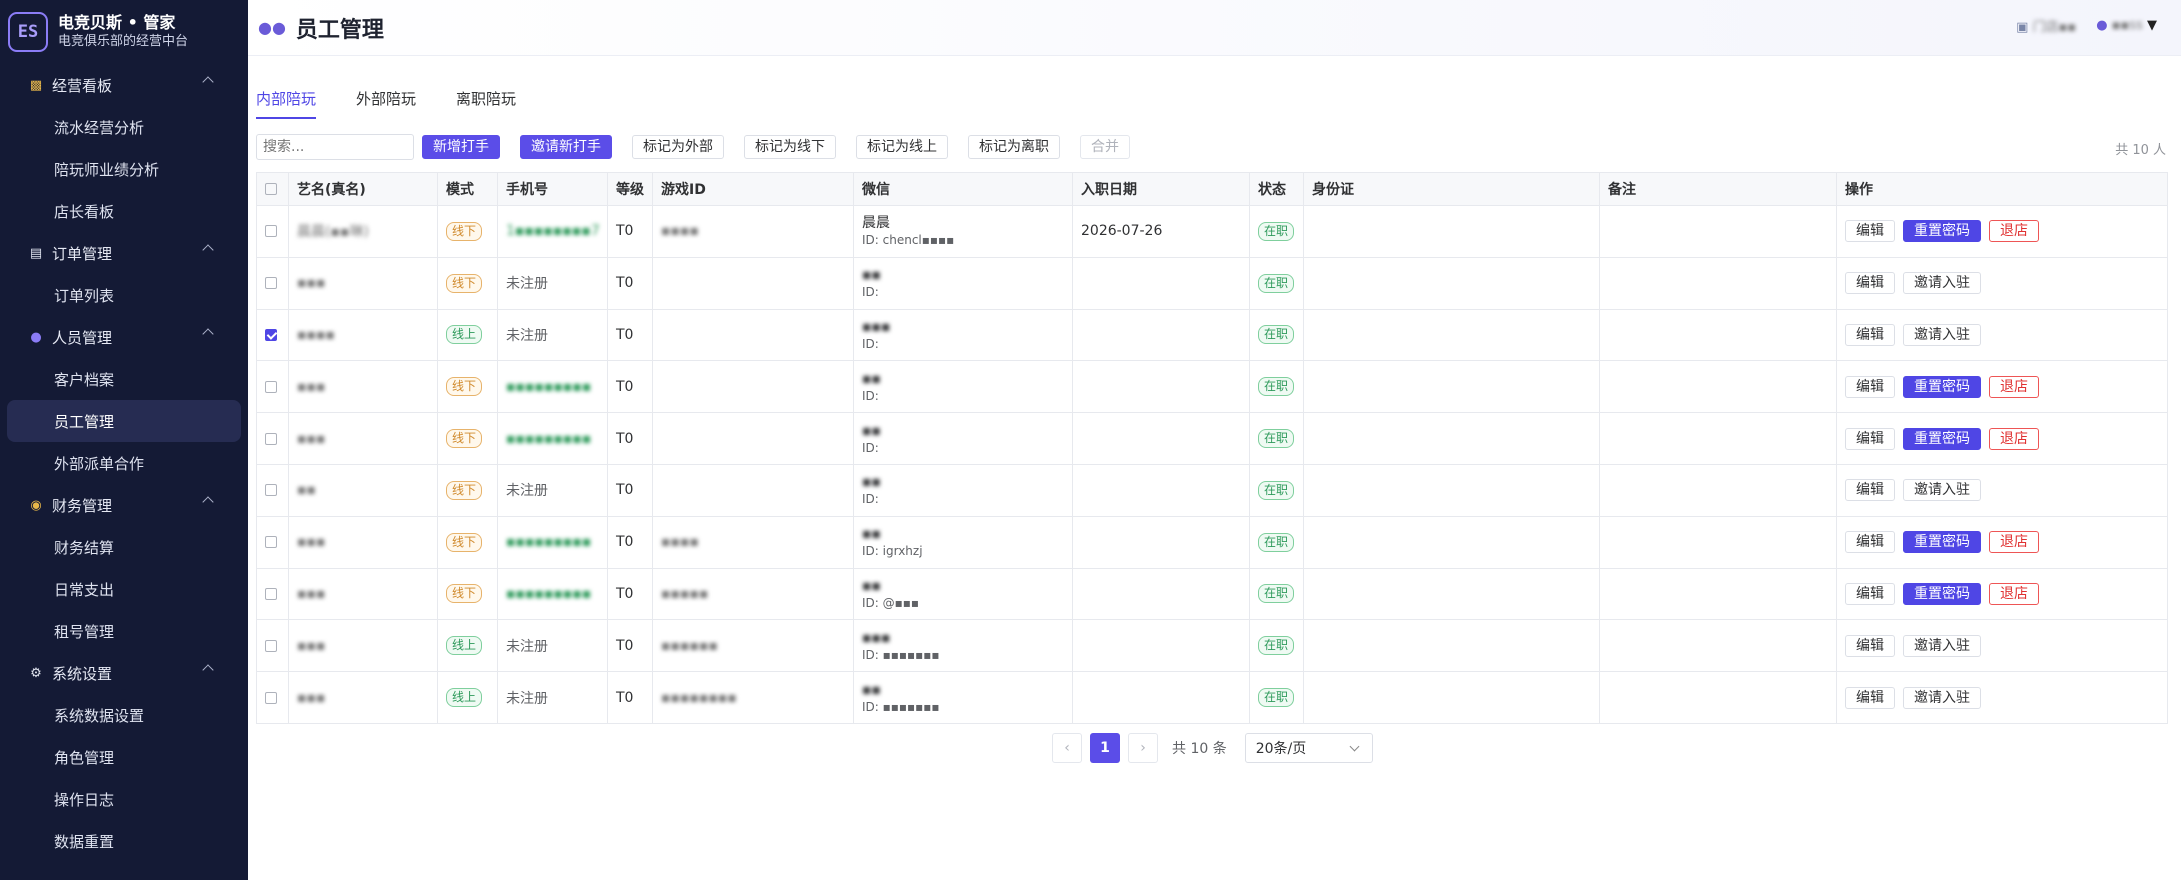 This screenshot has height=880, width=2181. What do you see at coordinates (553, 231) in the screenshot?
I see `phone-number: 1▪▪▪▪▪▪▪▪7` at bounding box center [553, 231].